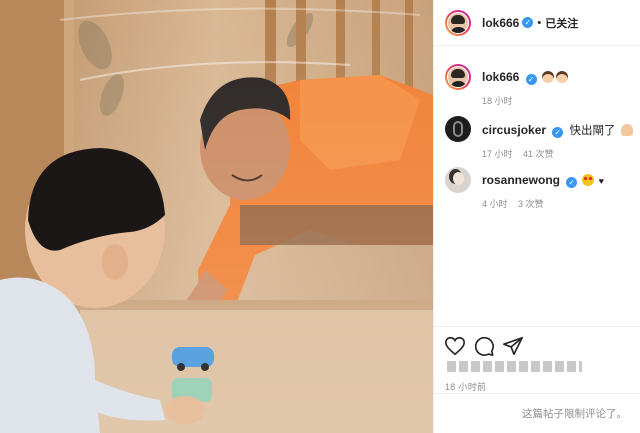 The image size is (640, 433). I want to click on commenter-username: lok666, so click(500, 77).